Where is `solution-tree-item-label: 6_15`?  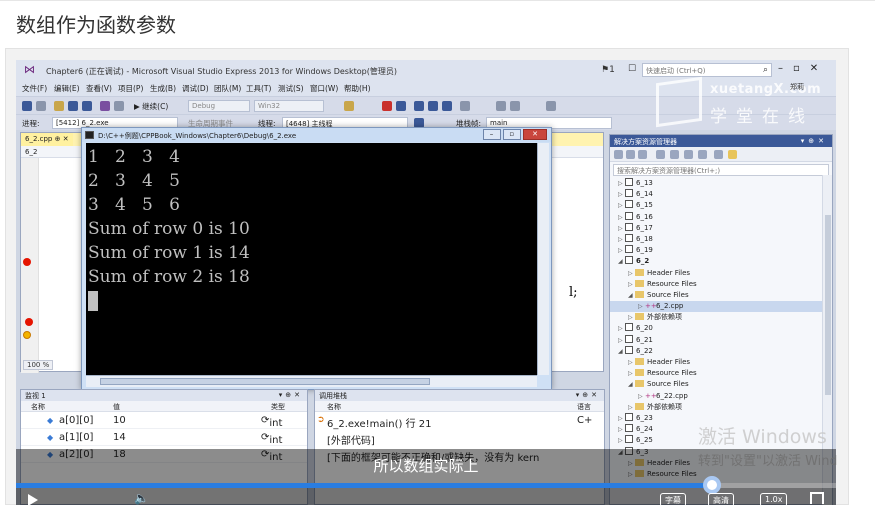 solution-tree-item-label: 6_15 is located at coordinates (644, 205).